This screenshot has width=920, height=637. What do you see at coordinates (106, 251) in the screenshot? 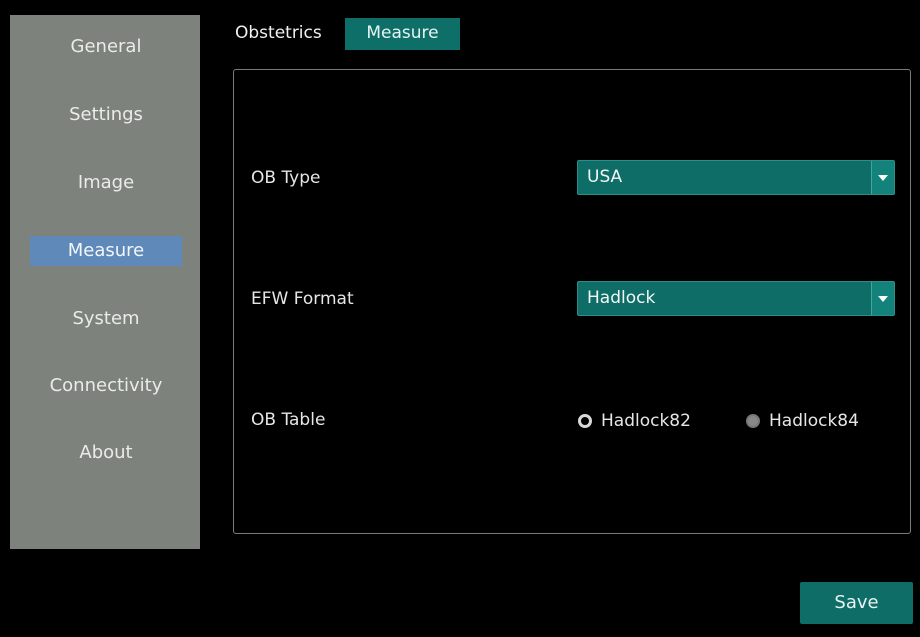
I see `sidebar-item-measure: Measure` at bounding box center [106, 251].